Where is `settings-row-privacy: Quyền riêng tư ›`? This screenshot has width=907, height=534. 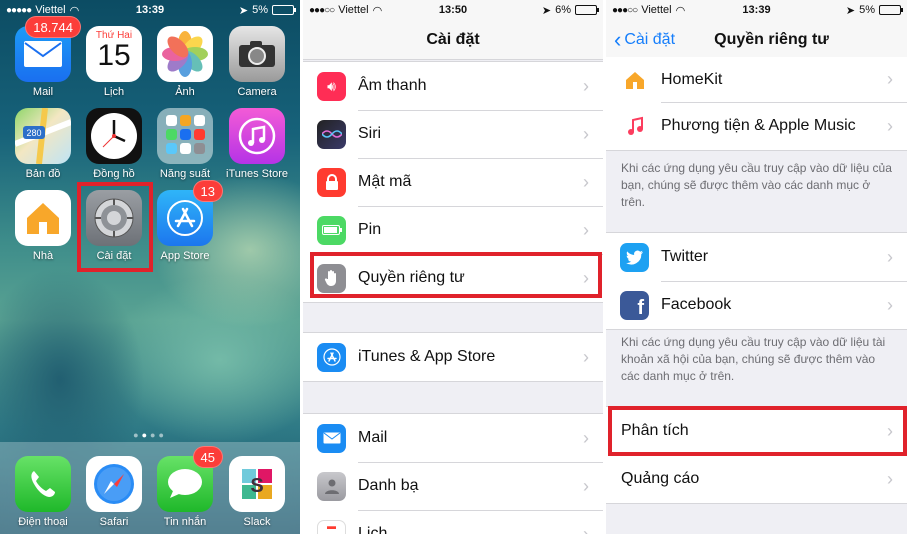 settings-row-privacy: Quyền riêng tư › is located at coordinates (453, 278).